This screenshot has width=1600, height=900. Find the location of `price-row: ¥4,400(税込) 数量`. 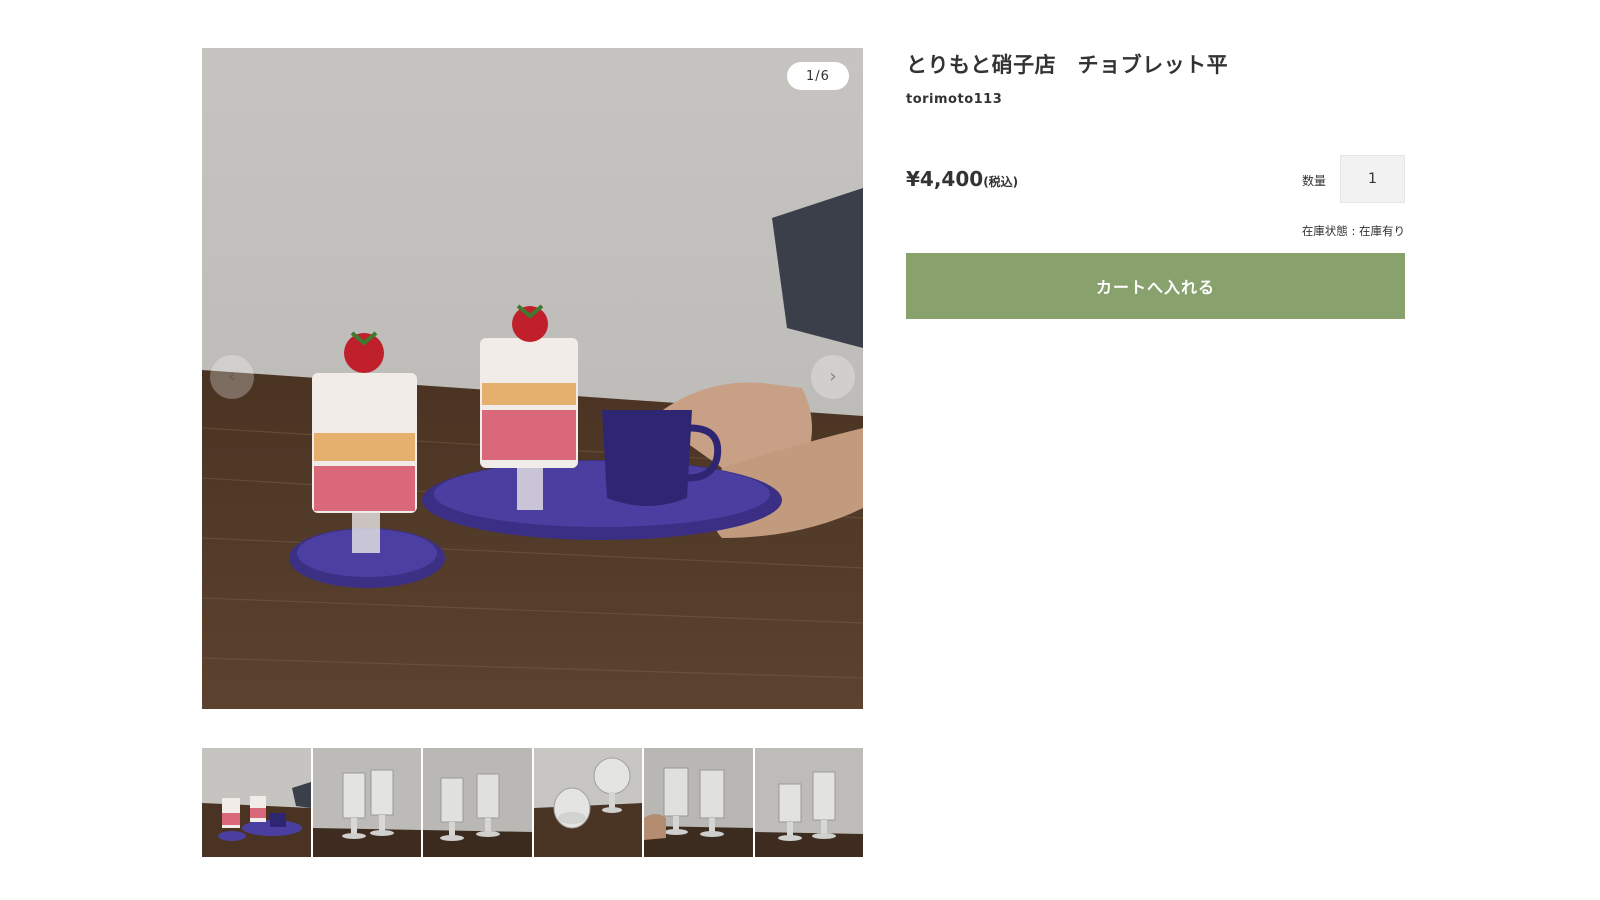

price-row: ¥4,400(税込) 数量 is located at coordinates (1155, 179).